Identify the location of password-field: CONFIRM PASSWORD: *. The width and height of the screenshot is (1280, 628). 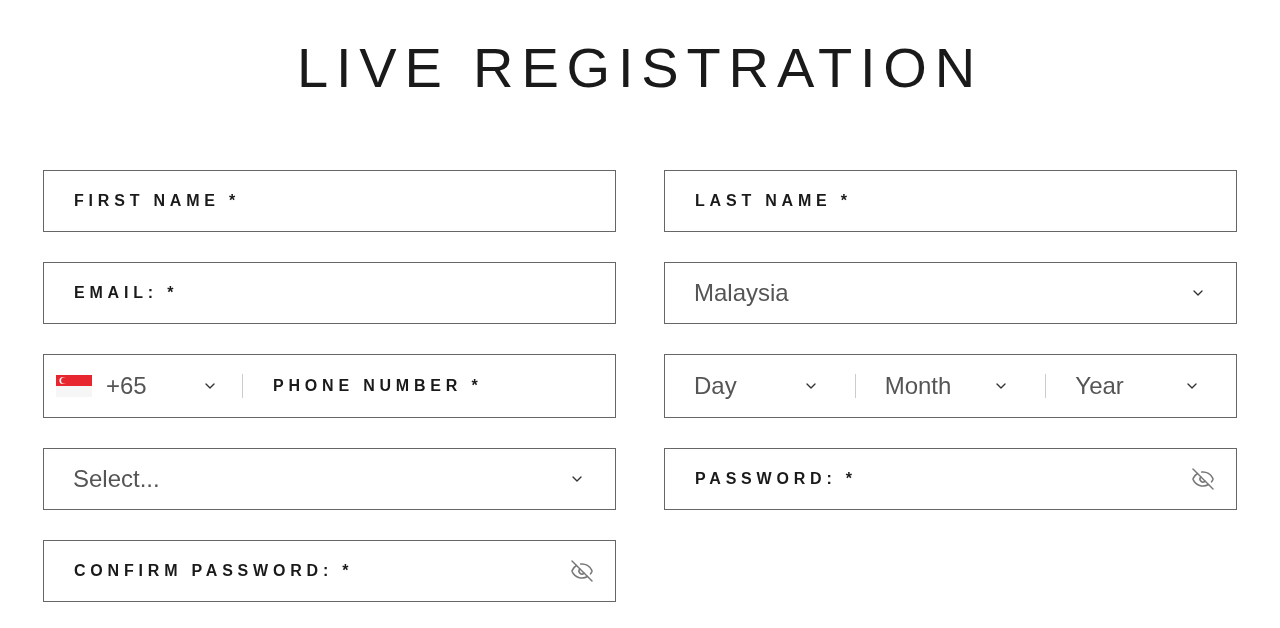
(329, 571).